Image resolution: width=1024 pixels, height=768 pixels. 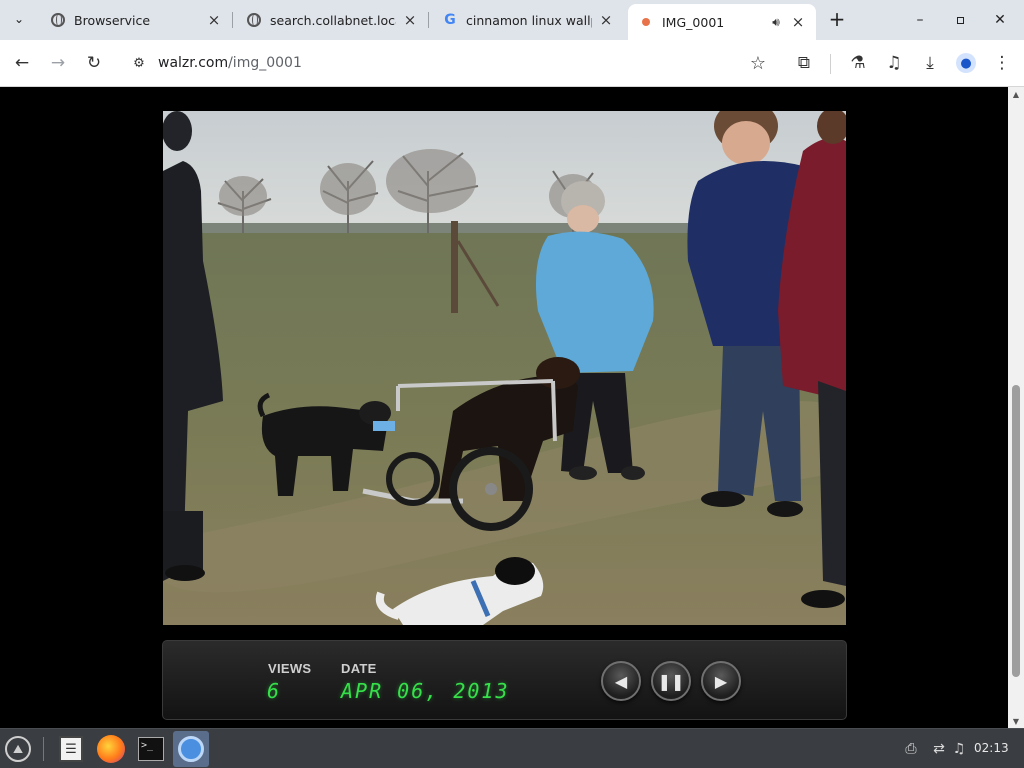 What do you see at coordinates (758, 63) in the screenshot?
I see `bookmark-star-icon: ☆` at bounding box center [758, 63].